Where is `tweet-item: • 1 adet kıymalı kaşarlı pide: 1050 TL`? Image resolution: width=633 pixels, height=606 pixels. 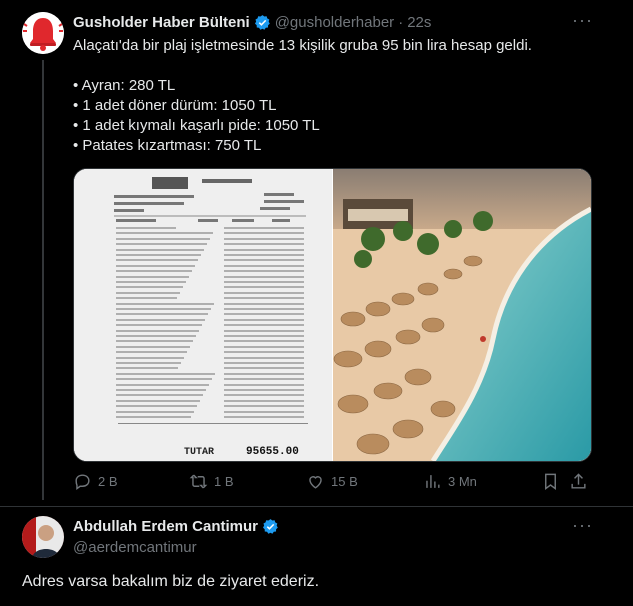
tweet-item: • 1 adet kıymalı kaşarlı pide: 1050 TL is located at coordinates (196, 125).